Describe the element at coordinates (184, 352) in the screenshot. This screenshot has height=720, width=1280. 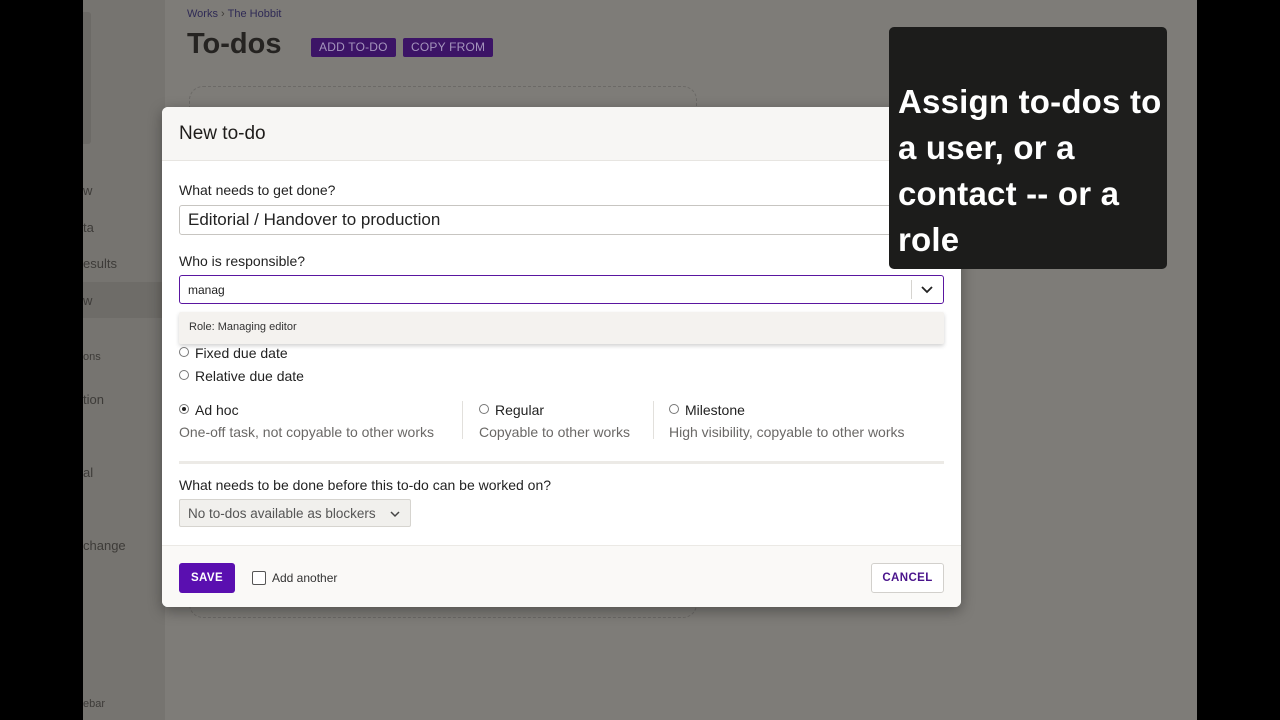
I see `fixed-due-radio` at that location.